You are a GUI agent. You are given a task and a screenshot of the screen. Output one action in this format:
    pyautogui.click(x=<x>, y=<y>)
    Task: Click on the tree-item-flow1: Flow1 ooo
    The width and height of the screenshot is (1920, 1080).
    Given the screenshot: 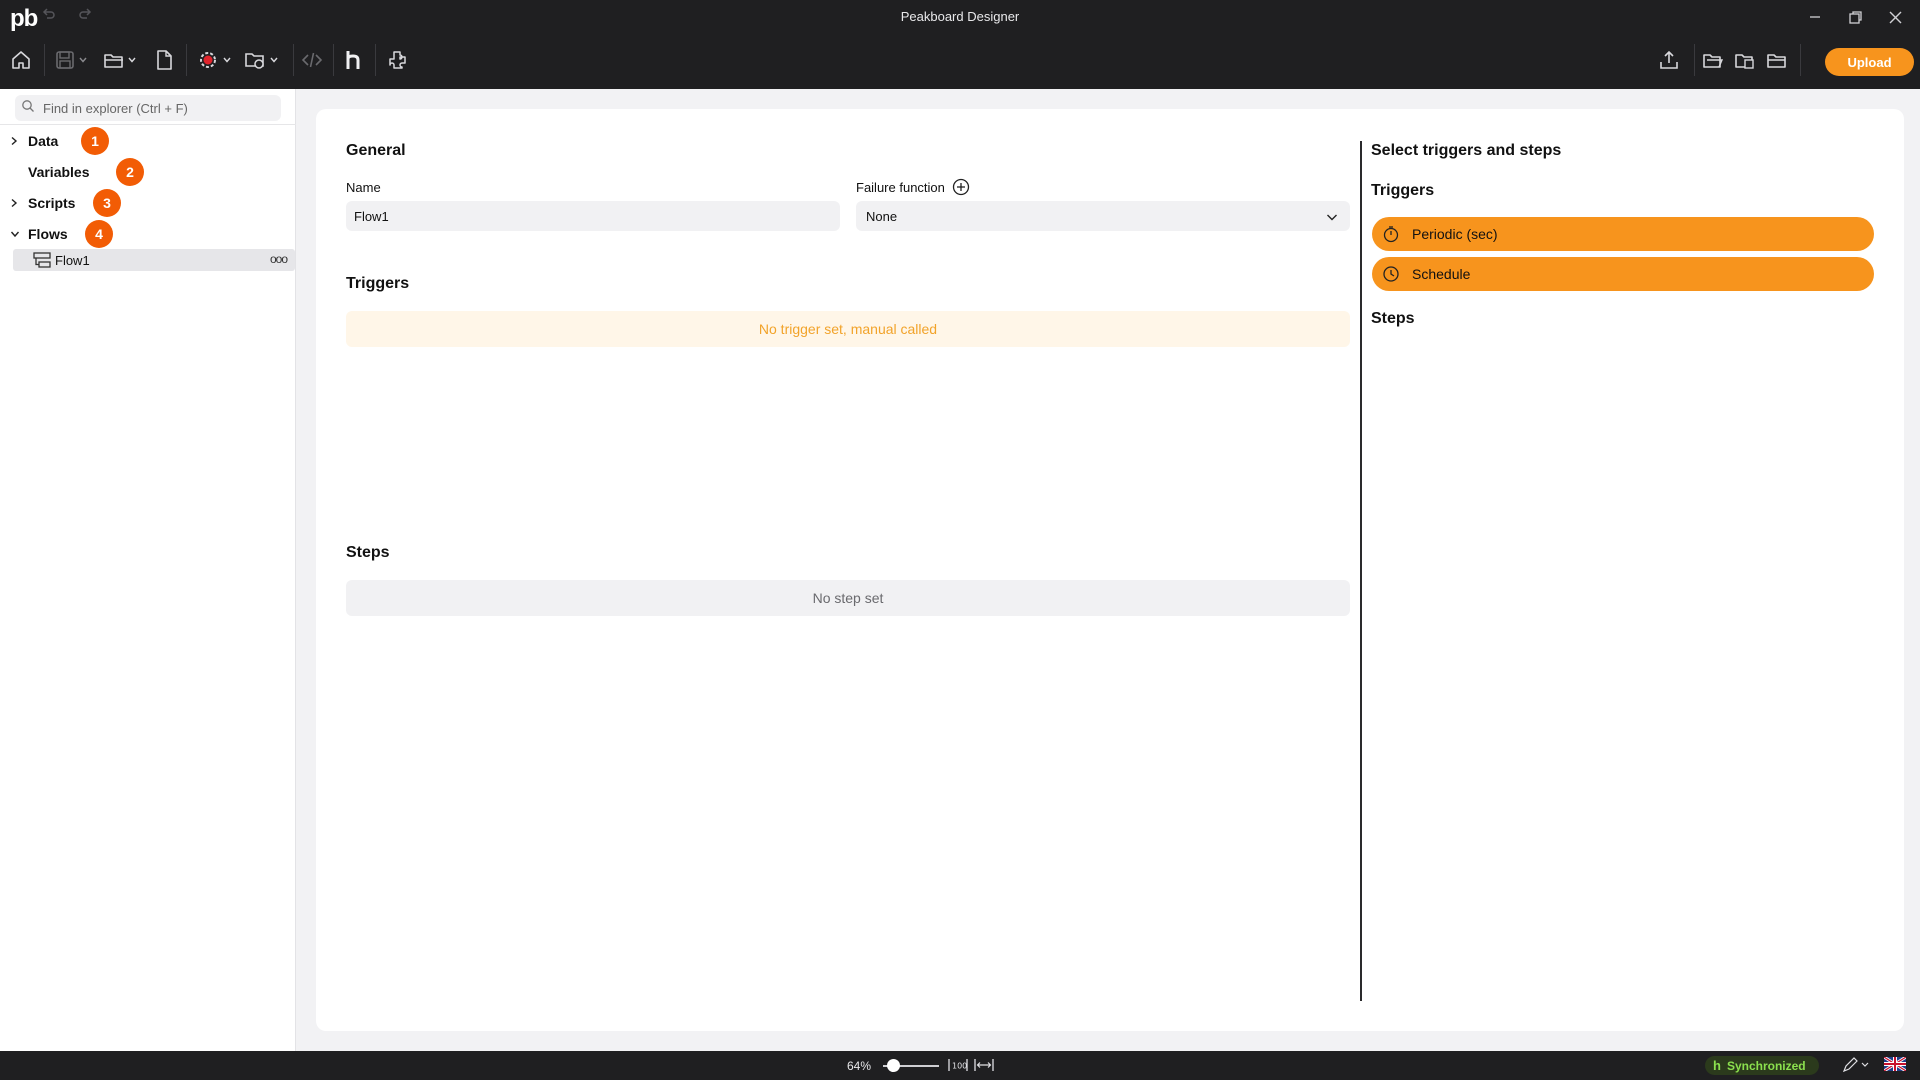 What is the action you would take?
    pyautogui.click(x=154, y=260)
    